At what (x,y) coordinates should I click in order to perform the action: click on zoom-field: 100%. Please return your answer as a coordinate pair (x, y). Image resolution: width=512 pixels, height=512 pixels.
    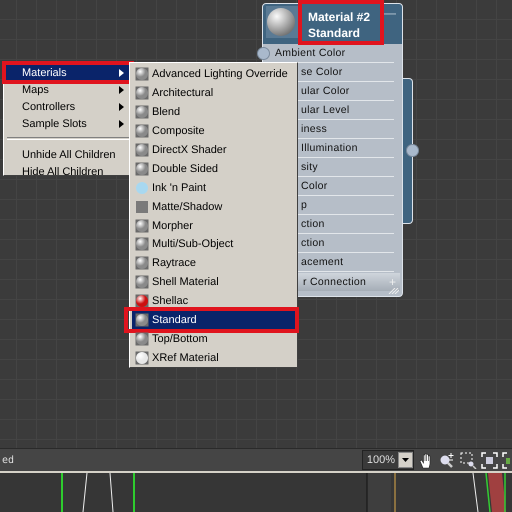
    Looking at the image, I should click on (388, 460).